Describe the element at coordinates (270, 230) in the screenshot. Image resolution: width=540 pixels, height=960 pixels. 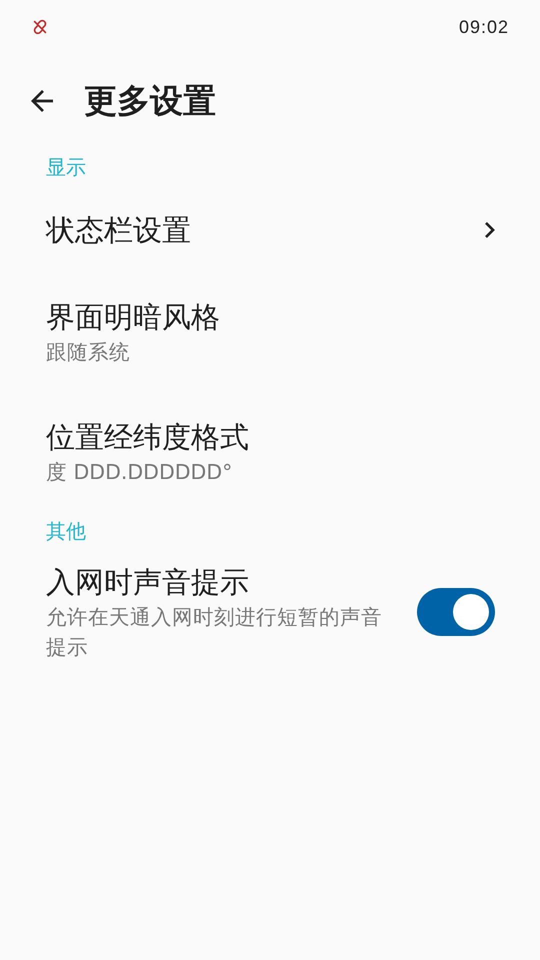
I see `settings-item: 状态栏设置` at that location.